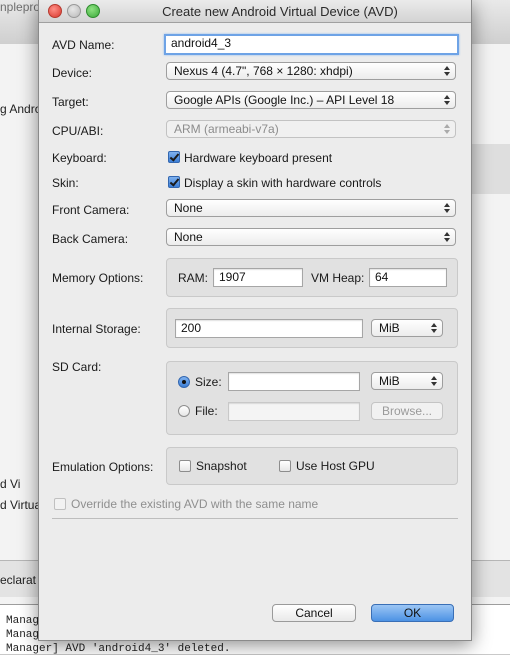  I want to click on sd-size-label: Size:, so click(208, 382).